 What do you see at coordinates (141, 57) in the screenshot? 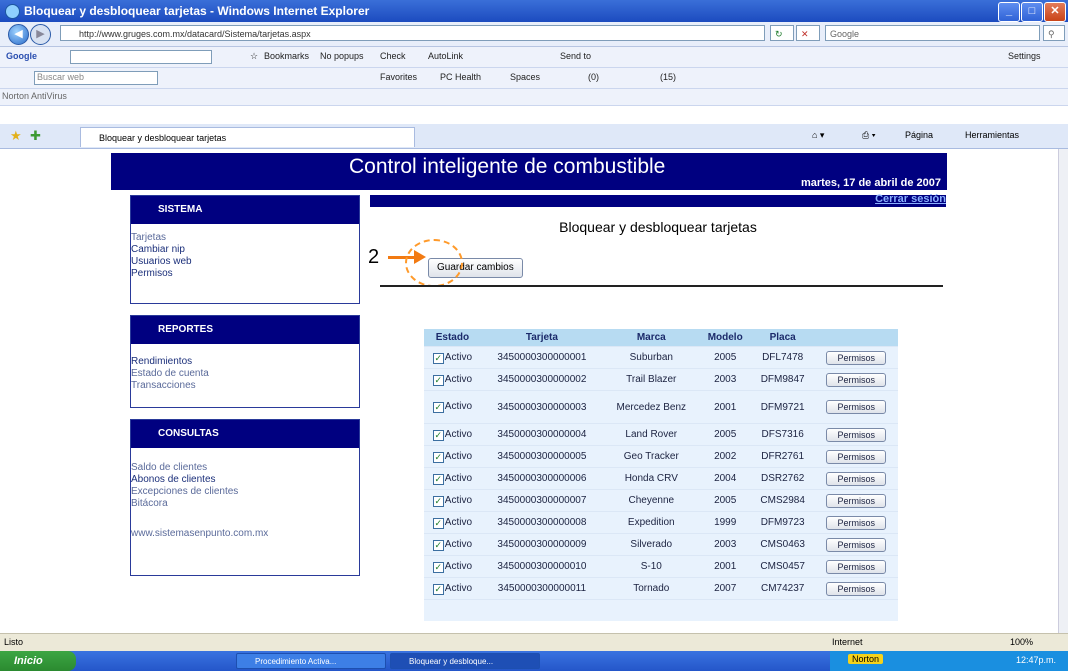
I see `google-search-input` at bounding box center [141, 57].